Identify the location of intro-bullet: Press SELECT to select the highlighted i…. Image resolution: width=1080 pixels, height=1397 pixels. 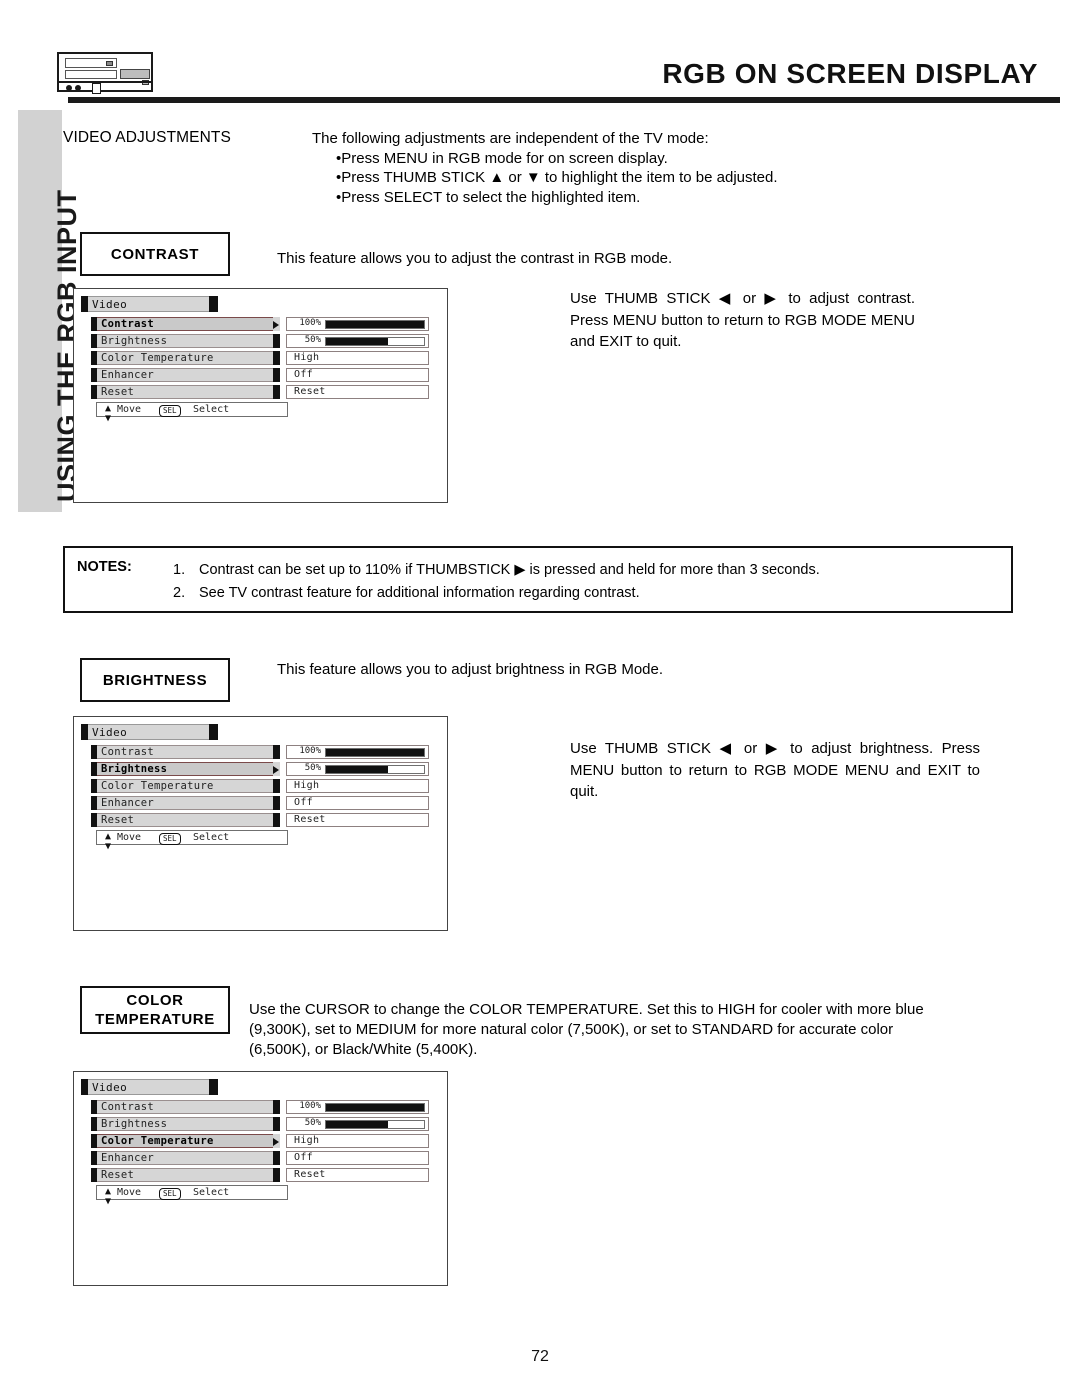
(557, 198).